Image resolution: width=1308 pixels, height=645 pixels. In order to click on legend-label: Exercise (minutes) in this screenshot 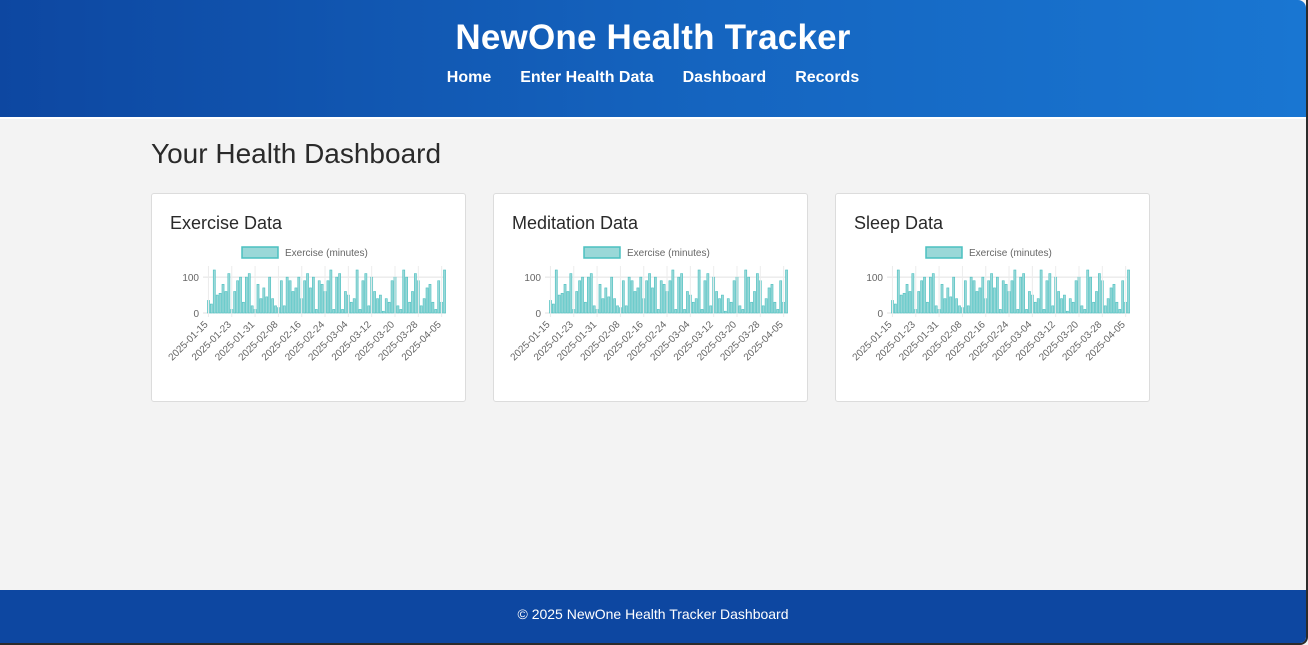, I will do `click(668, 253)`.